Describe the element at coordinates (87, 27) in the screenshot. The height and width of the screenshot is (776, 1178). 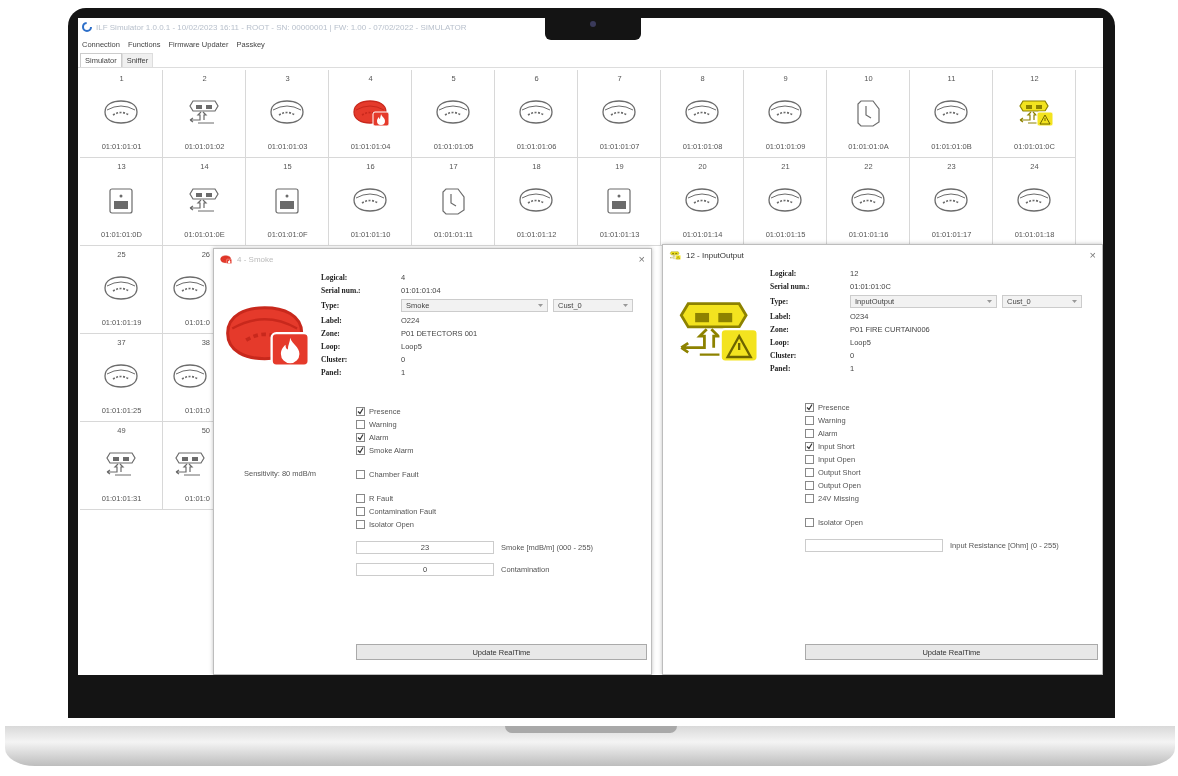
I see `app-icon` at that location.